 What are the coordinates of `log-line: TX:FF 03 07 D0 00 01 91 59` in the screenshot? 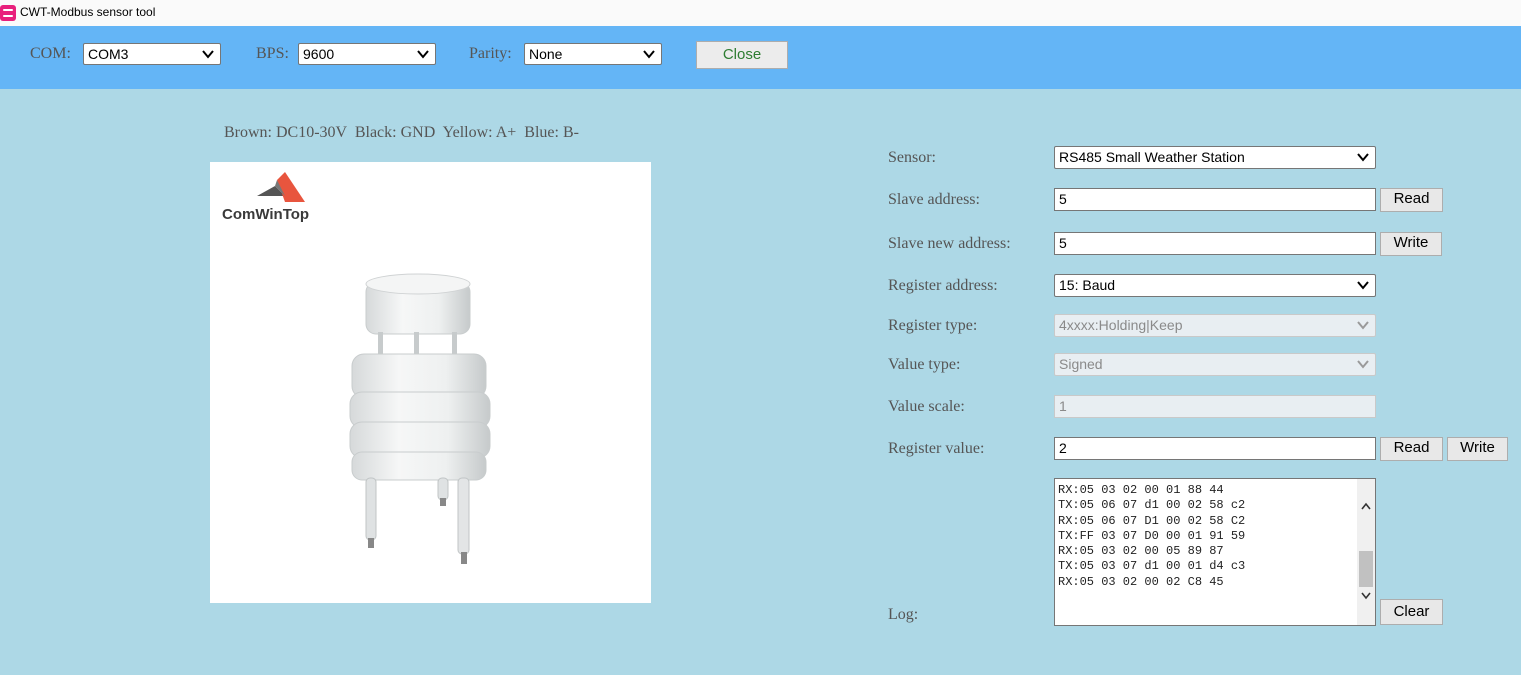 It's located at (1152, 535).